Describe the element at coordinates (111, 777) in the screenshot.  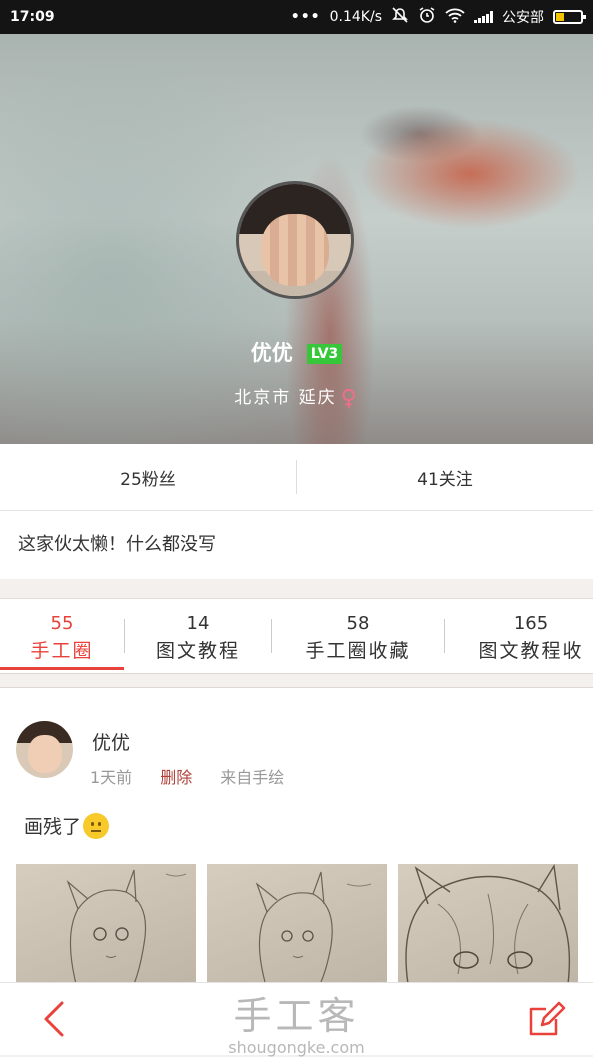
I see `post-time: 1天前` at that location.